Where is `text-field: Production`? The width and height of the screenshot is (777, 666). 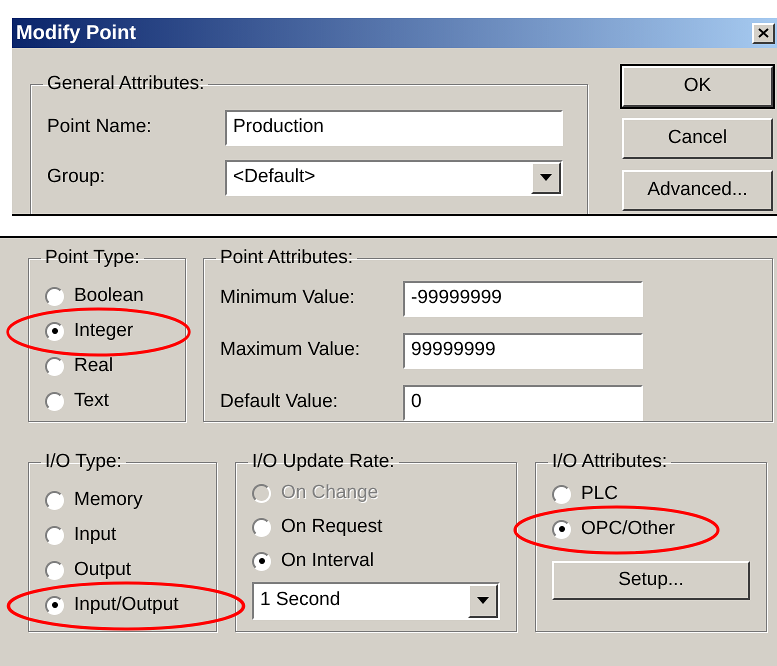
text-field: Production is located at coordinates (394, 128).